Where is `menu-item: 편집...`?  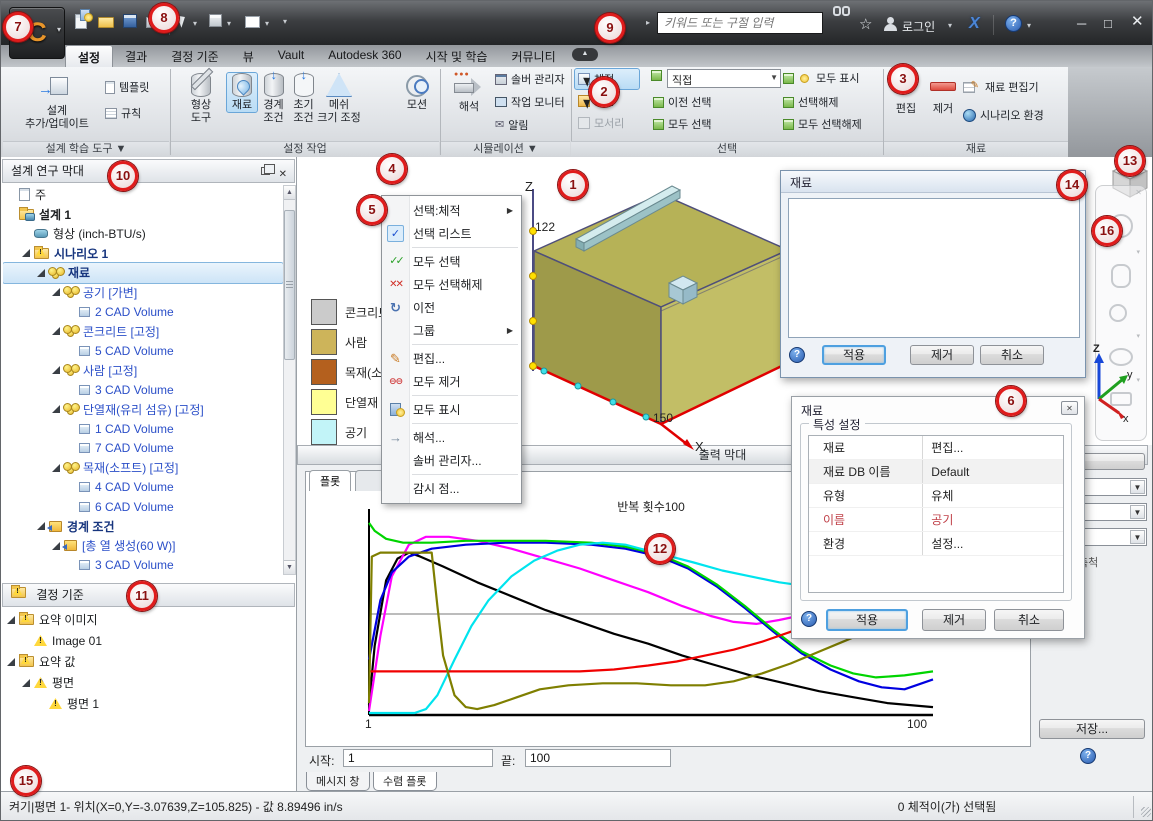 menu-item: 편집... is located at coordinates (451, 358).